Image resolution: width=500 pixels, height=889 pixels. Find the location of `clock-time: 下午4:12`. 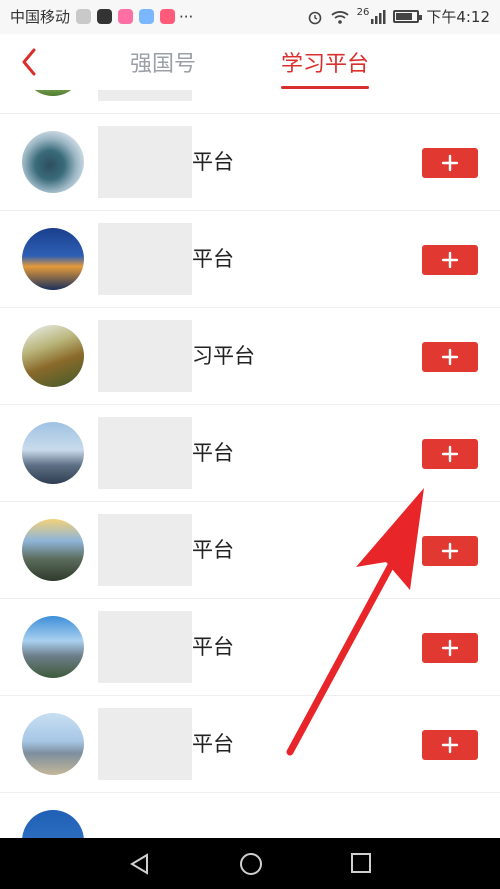

clock-time: 下午4:12 is located at coordinates (458, 17).